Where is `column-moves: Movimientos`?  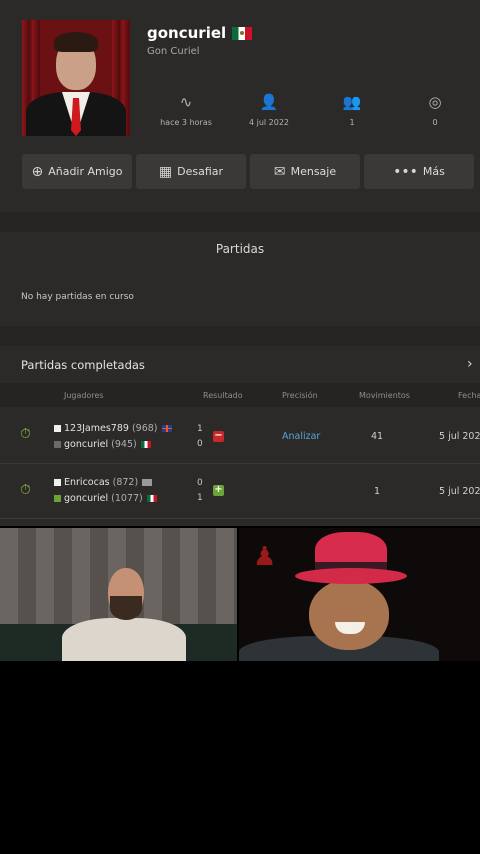
column-moves: Movimientos is located at coordinates (384, 395).